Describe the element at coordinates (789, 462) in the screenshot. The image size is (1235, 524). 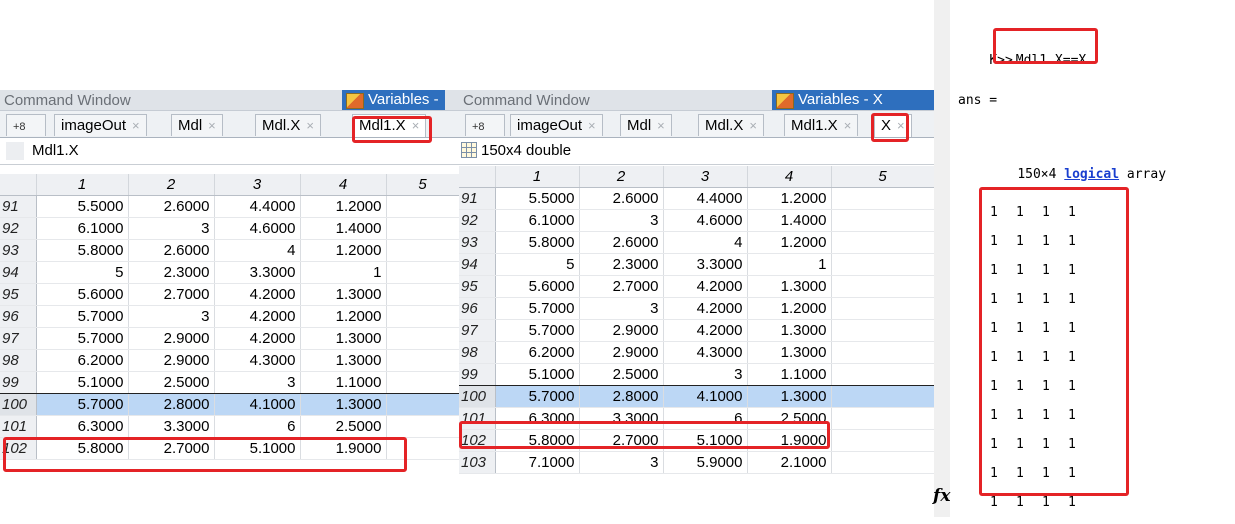
I see `table-cell: 2.1000` at that location.